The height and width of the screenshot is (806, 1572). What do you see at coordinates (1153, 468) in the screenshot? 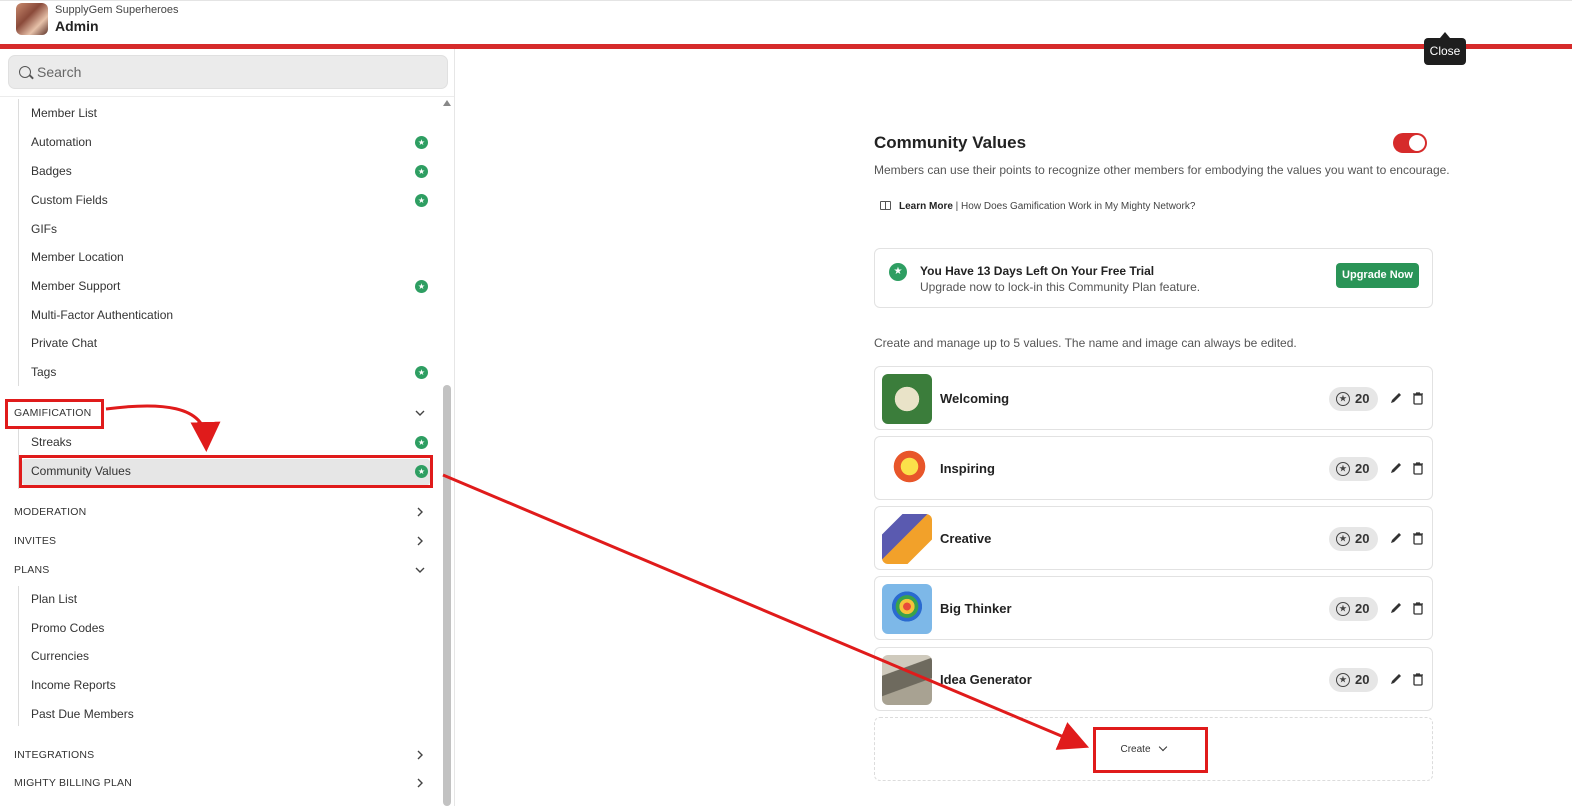
I see `value-row: Inspiring ★ 20` at bounding box center [1153, 468].